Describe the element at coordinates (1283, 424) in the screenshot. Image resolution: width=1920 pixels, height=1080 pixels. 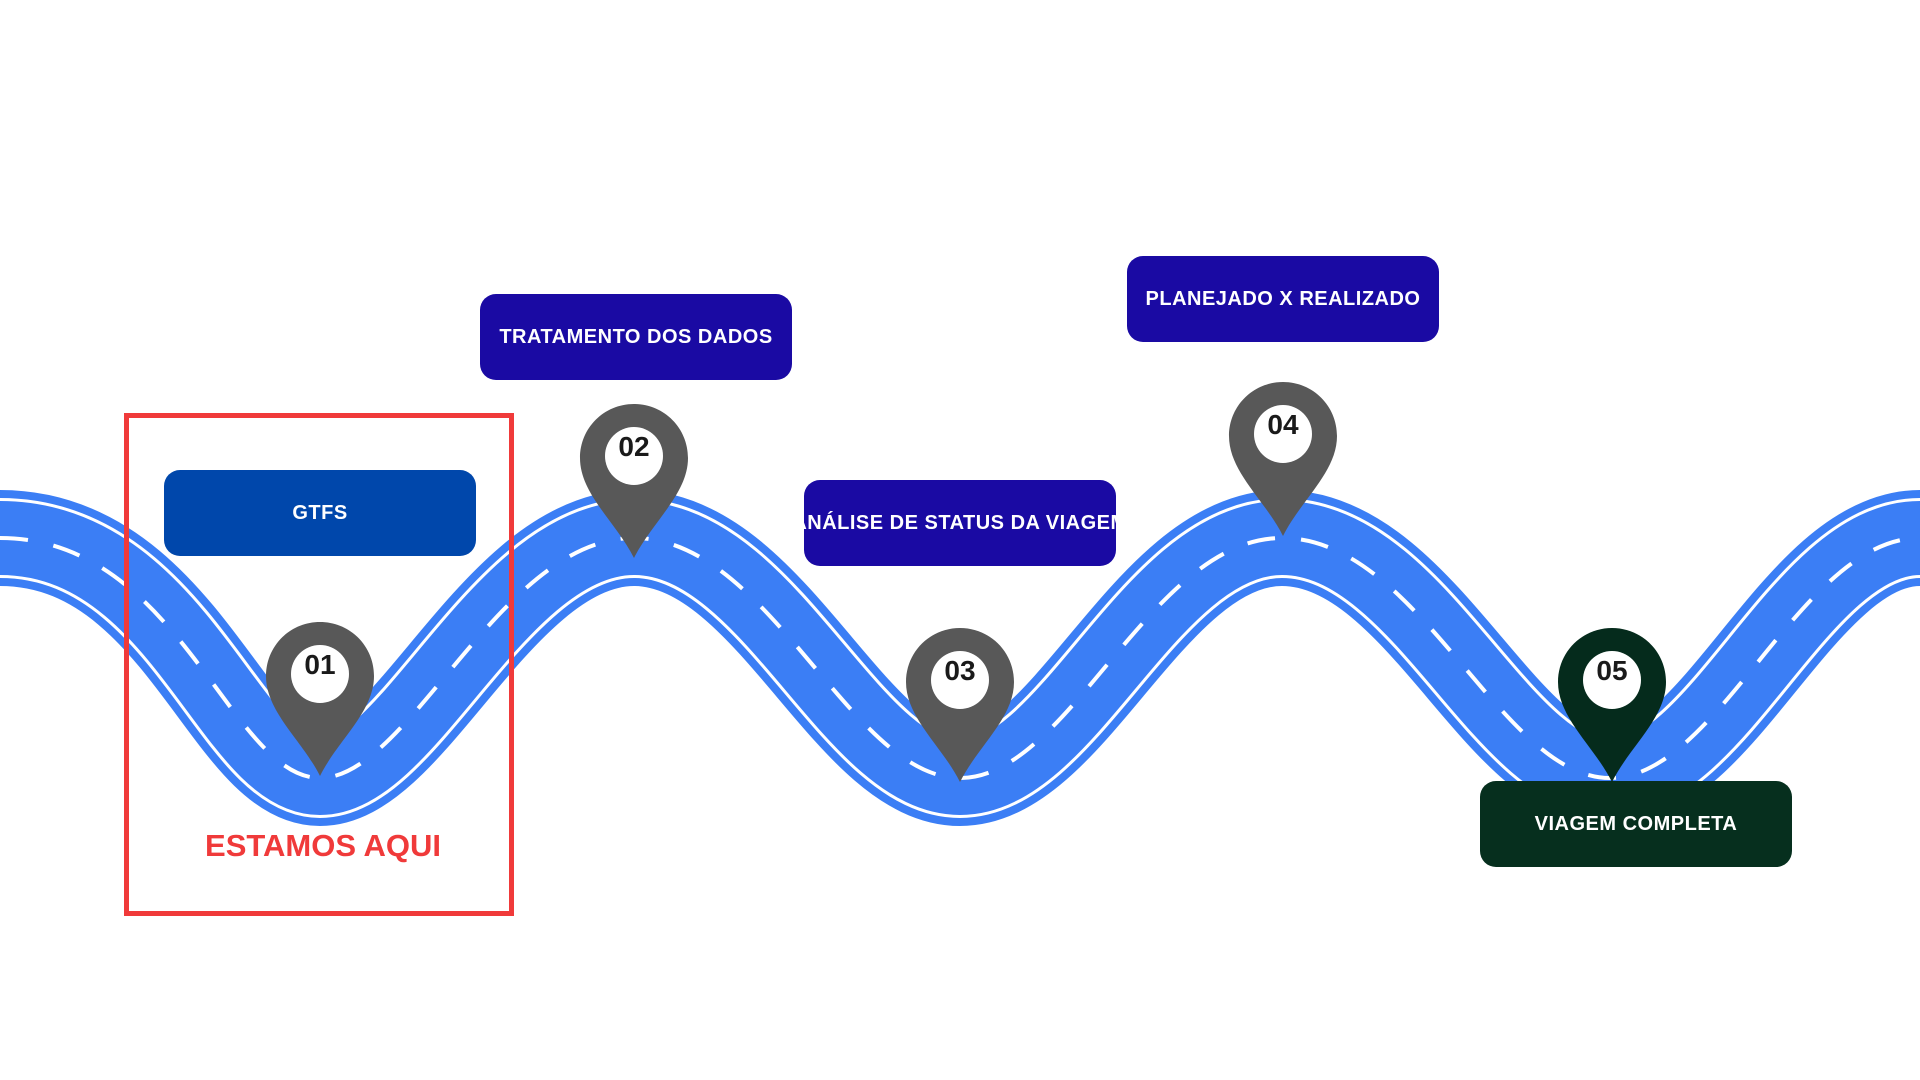
I see `pin-number-04: 04` at that location.